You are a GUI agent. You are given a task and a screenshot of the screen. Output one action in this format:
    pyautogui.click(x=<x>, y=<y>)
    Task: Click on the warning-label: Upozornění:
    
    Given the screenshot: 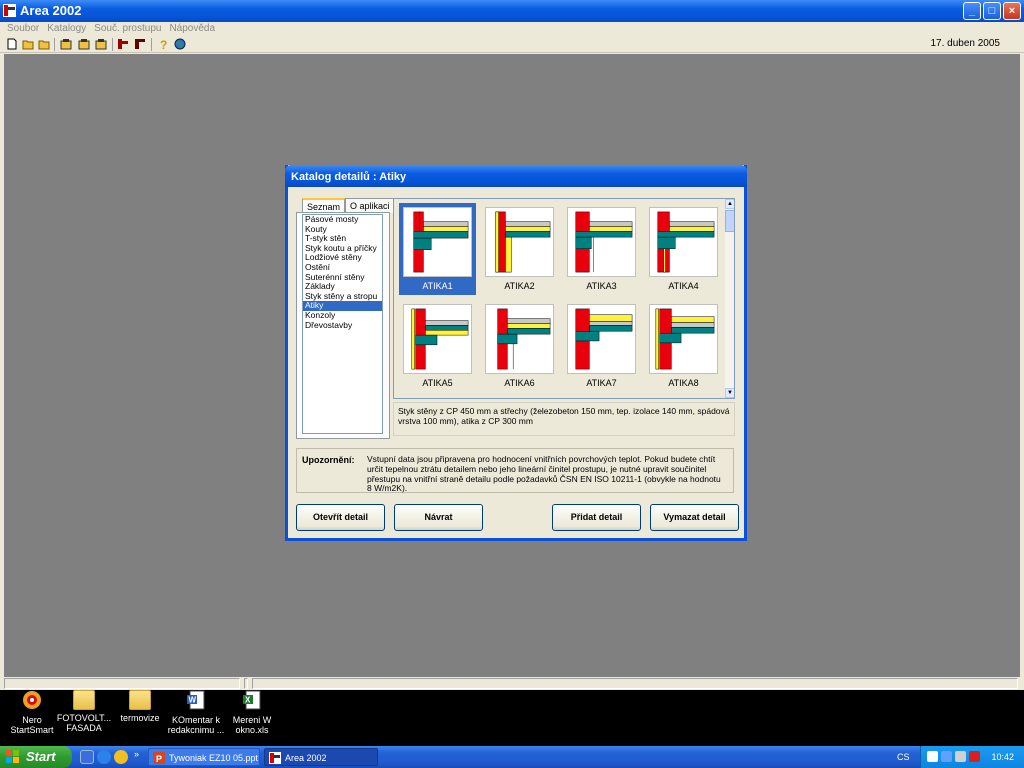 What is the action you would take?
    pyautogui.click(x=328, y=460)
    